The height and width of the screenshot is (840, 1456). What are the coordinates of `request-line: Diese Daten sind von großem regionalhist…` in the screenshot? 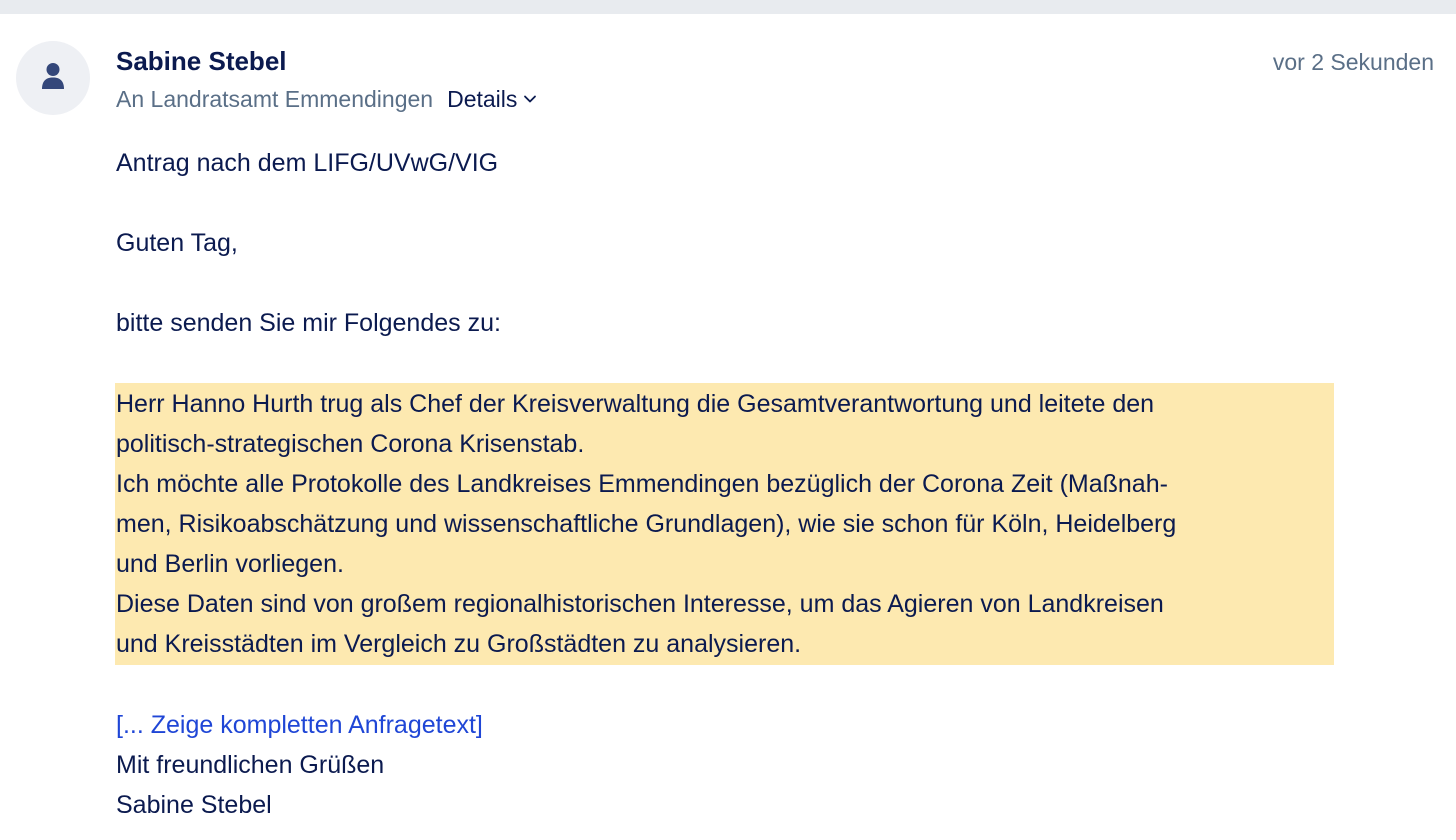 It's located at (640, 604).